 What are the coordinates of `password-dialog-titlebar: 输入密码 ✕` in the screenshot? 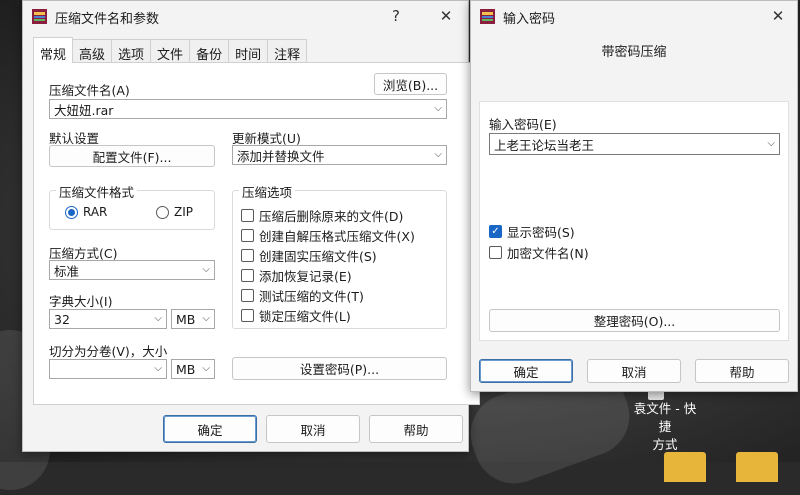 It's located at (634, 16).